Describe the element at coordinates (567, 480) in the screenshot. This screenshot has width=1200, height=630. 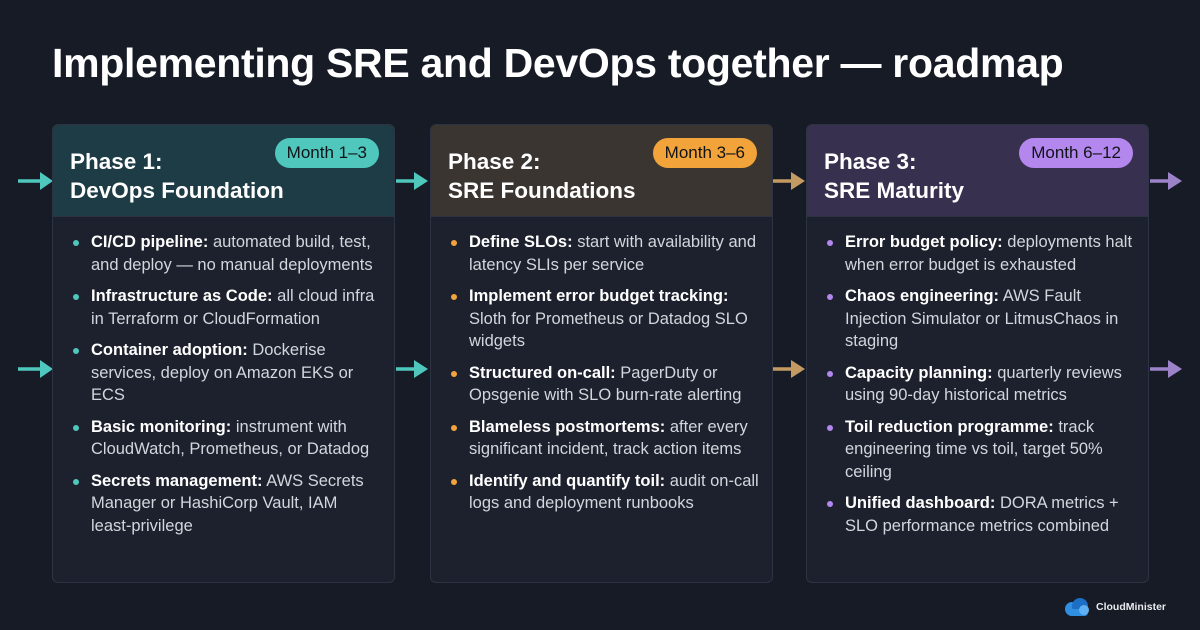
I see `item-heading: Identify and quantify toil:` at that location.